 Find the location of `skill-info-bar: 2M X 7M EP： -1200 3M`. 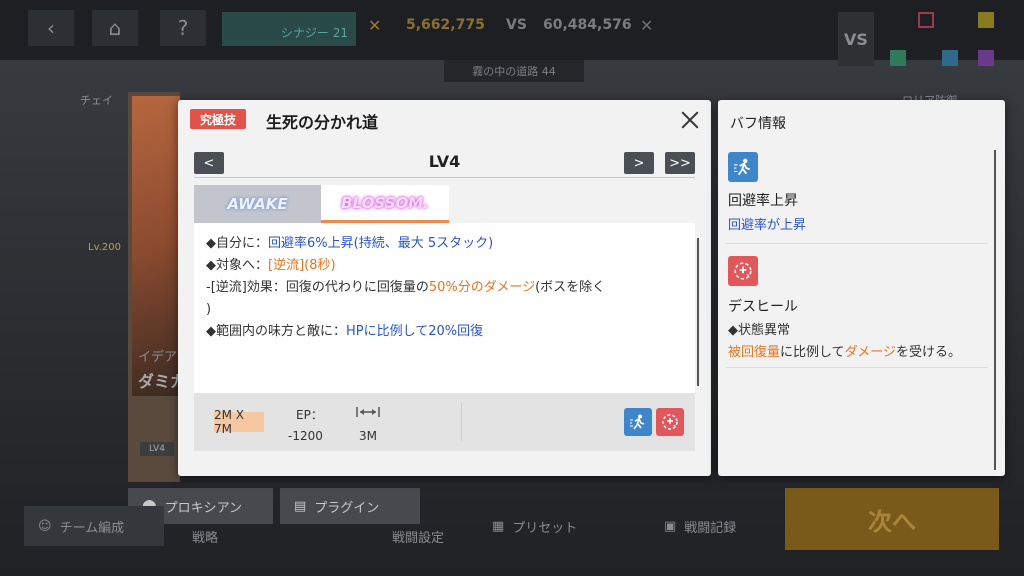

skill-info-bar: 2M X 7M EP： -1200 3M is located at coordinates (444, 422).